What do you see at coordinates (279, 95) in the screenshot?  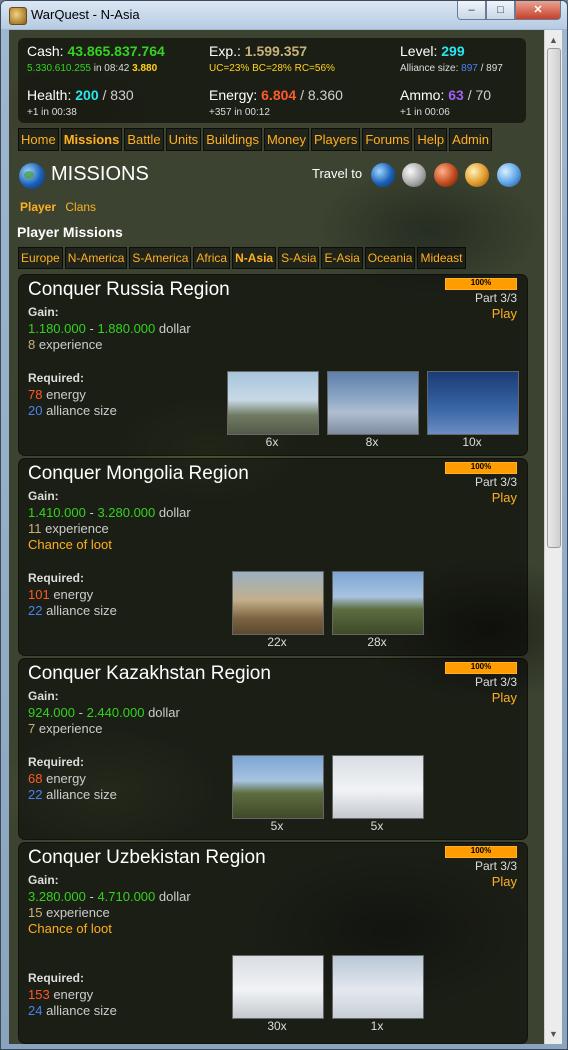 I see `energy-value: 6.804` at bounding box center [279, 95].